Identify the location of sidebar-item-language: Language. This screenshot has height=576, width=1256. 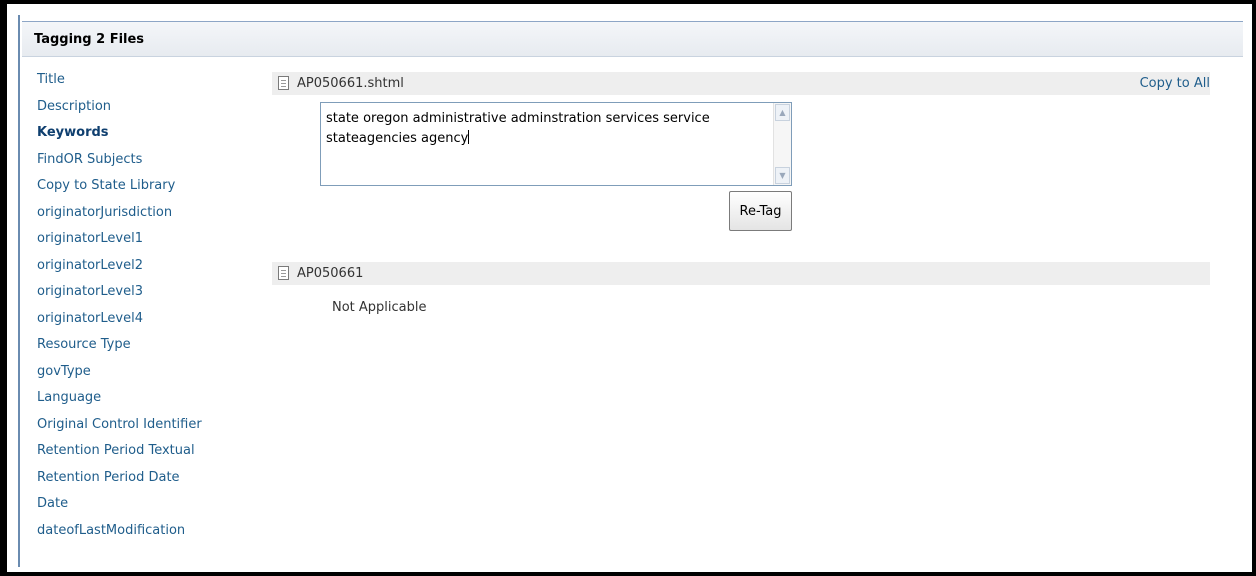
(119, 403).